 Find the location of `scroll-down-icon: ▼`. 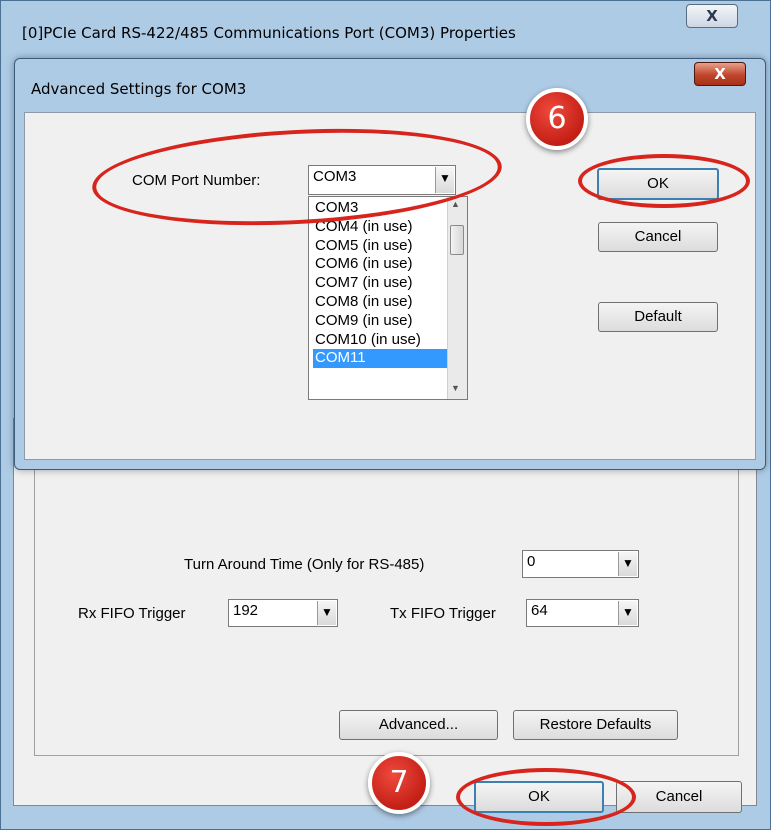

scroll-down-icon: ▼ is located at coordinates (455, 388).